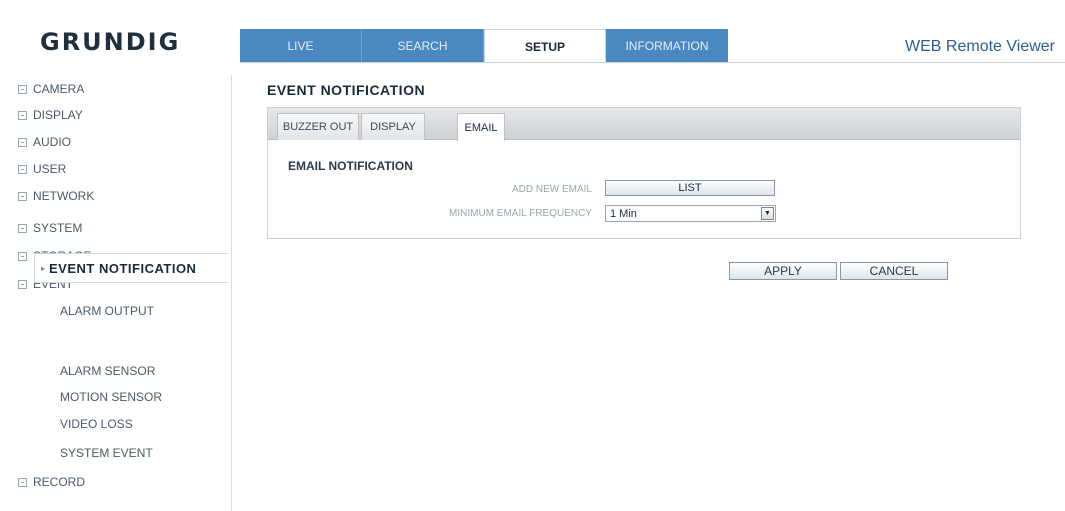 The image size is (1065, 511). I want to click on cancel-button: CANCEL, so click(894, 271).